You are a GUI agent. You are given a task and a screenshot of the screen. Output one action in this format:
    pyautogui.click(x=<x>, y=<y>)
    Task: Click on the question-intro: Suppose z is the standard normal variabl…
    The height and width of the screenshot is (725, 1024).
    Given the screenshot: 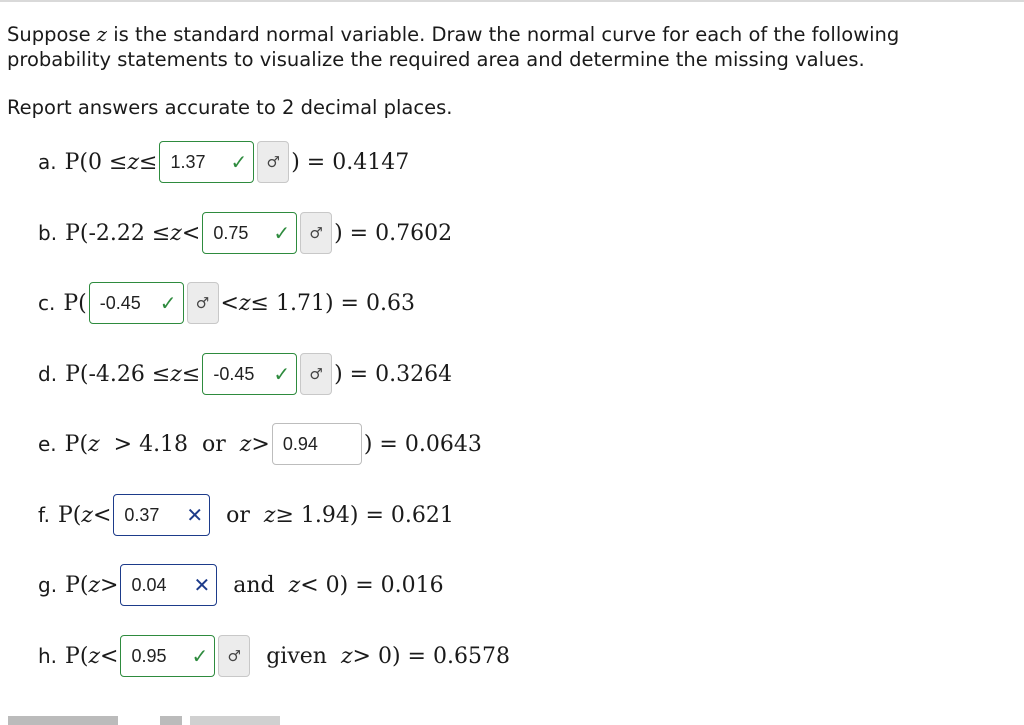 What is the action you would take?
    pyautogui.click(x=507, y=47)
    